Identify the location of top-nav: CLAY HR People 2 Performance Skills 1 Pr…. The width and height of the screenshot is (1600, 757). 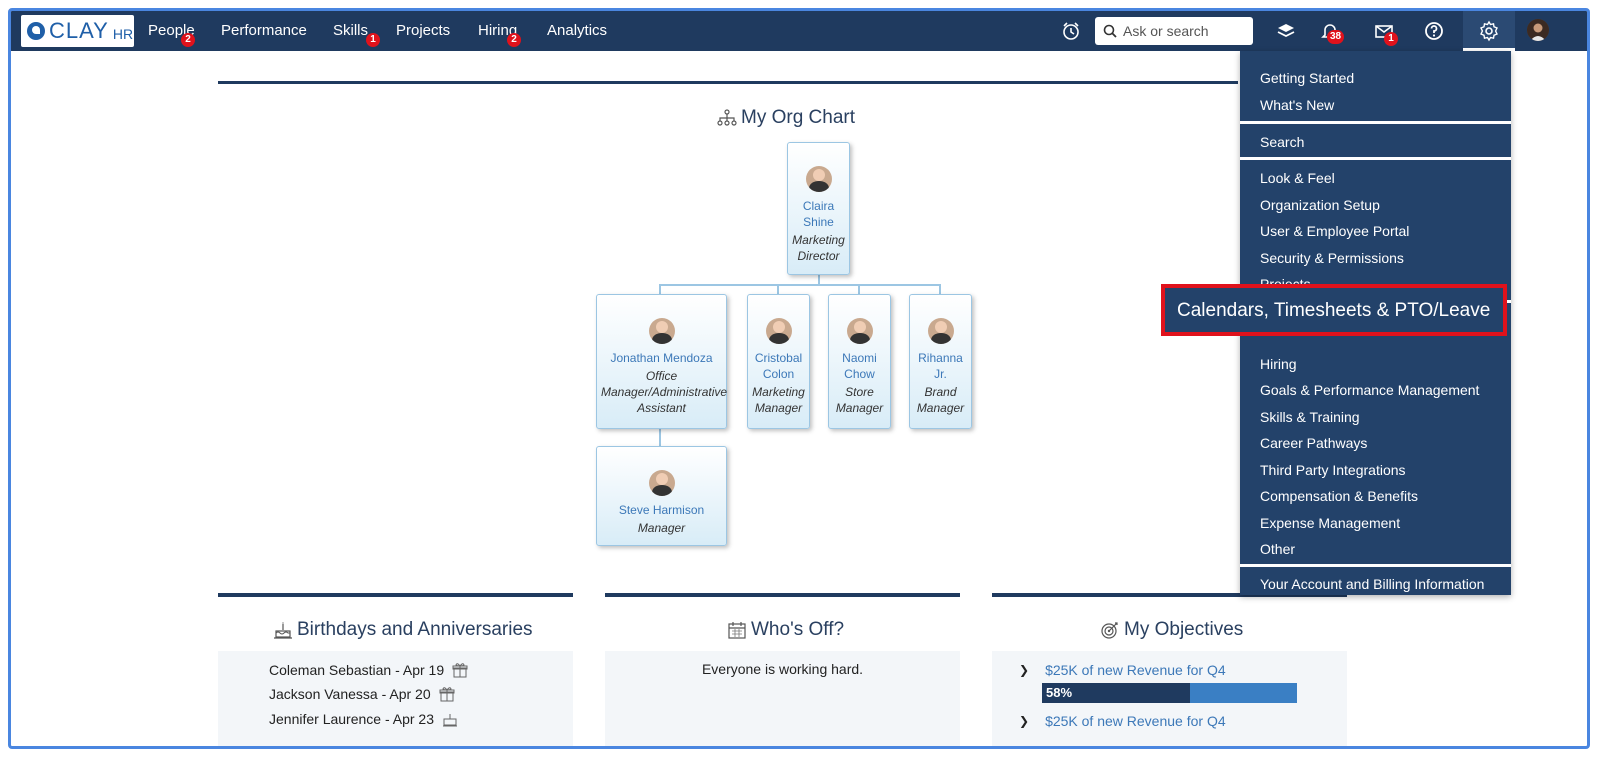
(799, 31).